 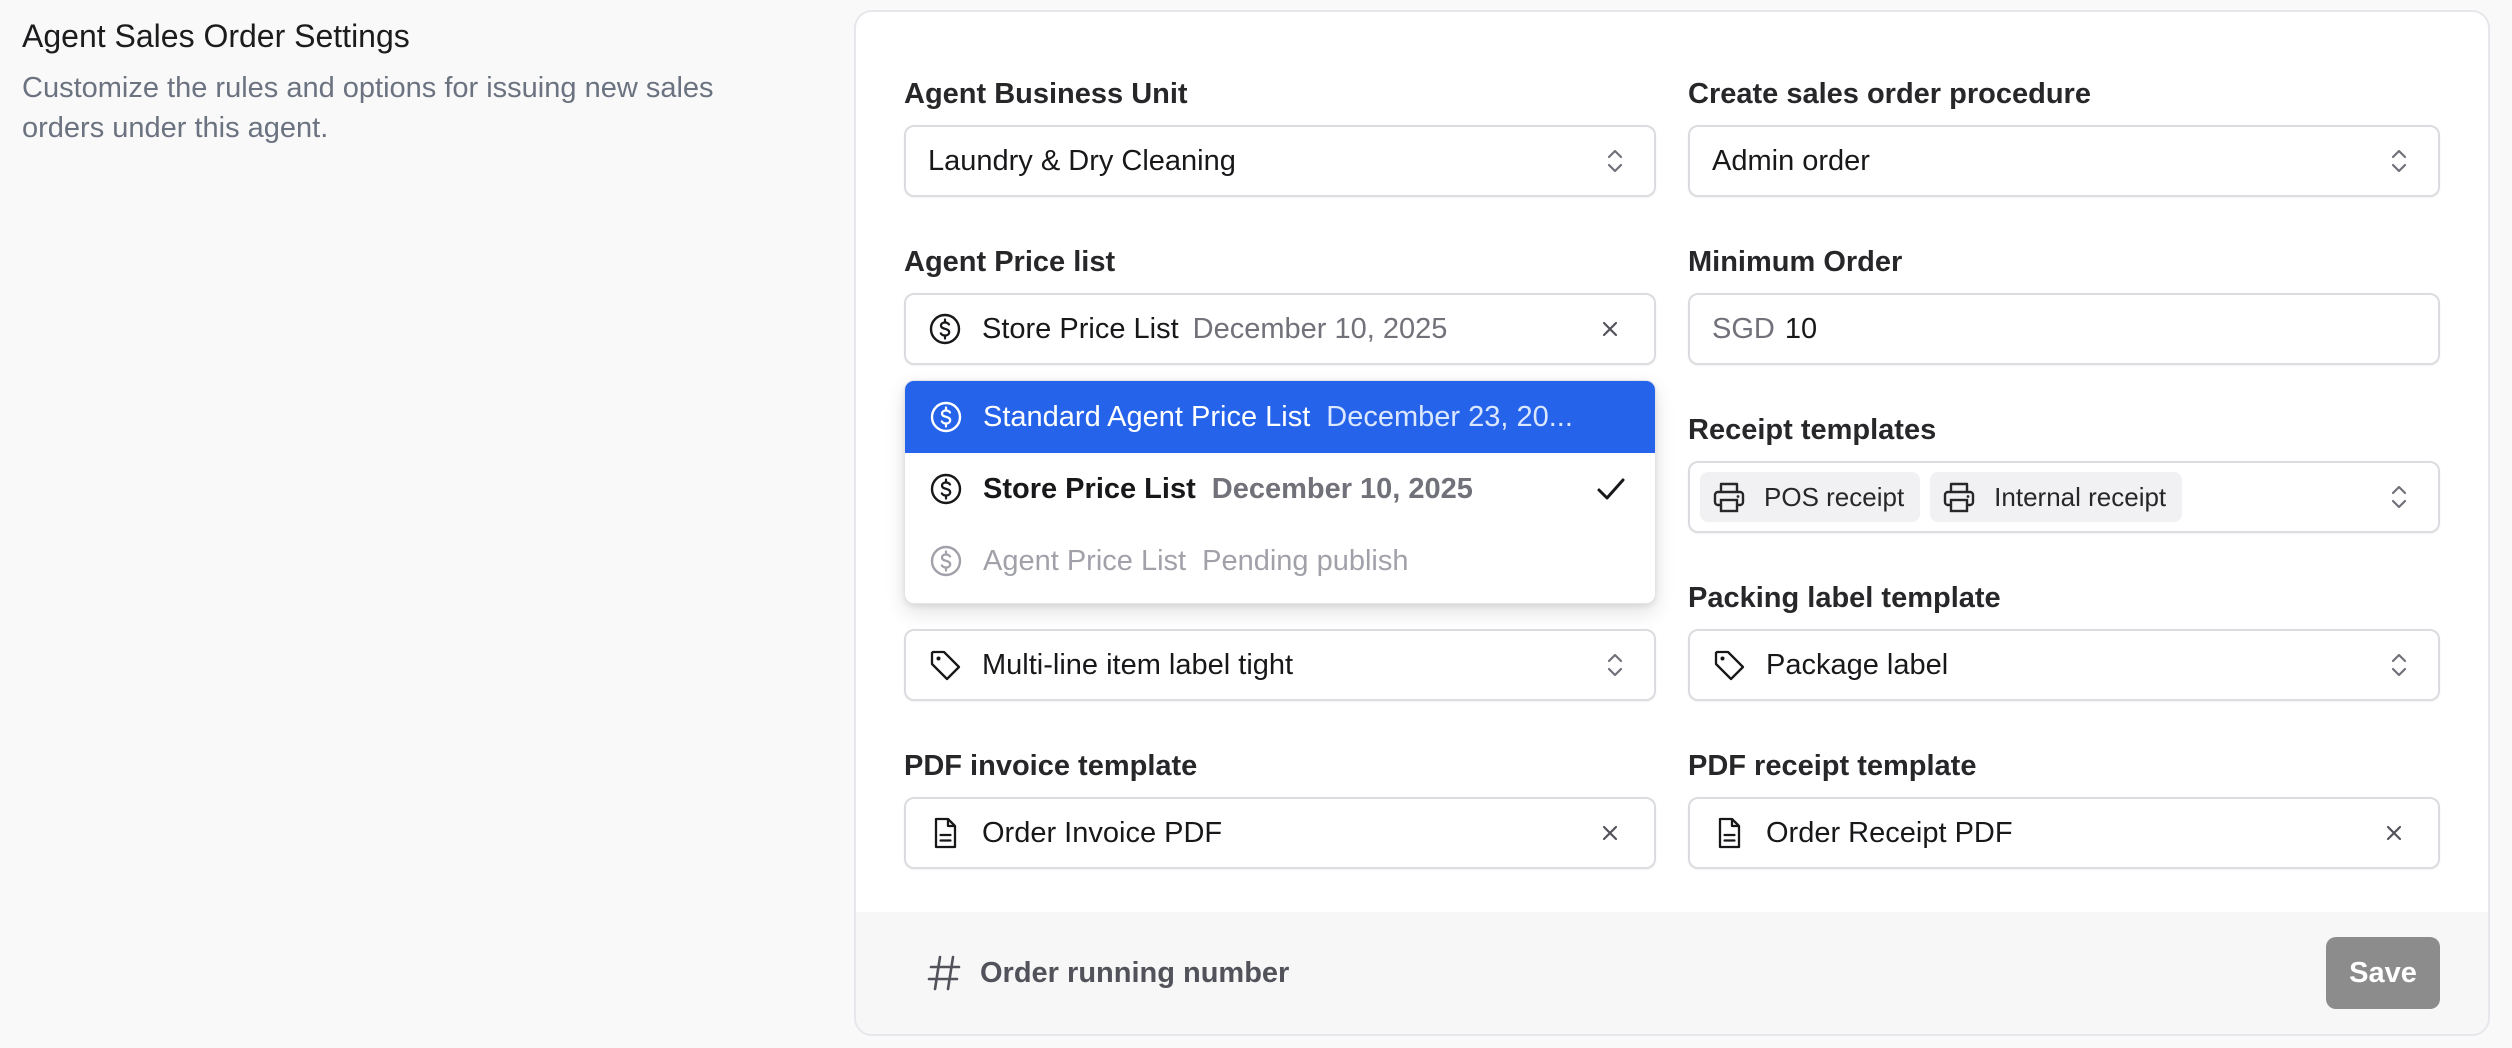 I want to click on currency-prefix: SGD, so click(x=1743, y=328).